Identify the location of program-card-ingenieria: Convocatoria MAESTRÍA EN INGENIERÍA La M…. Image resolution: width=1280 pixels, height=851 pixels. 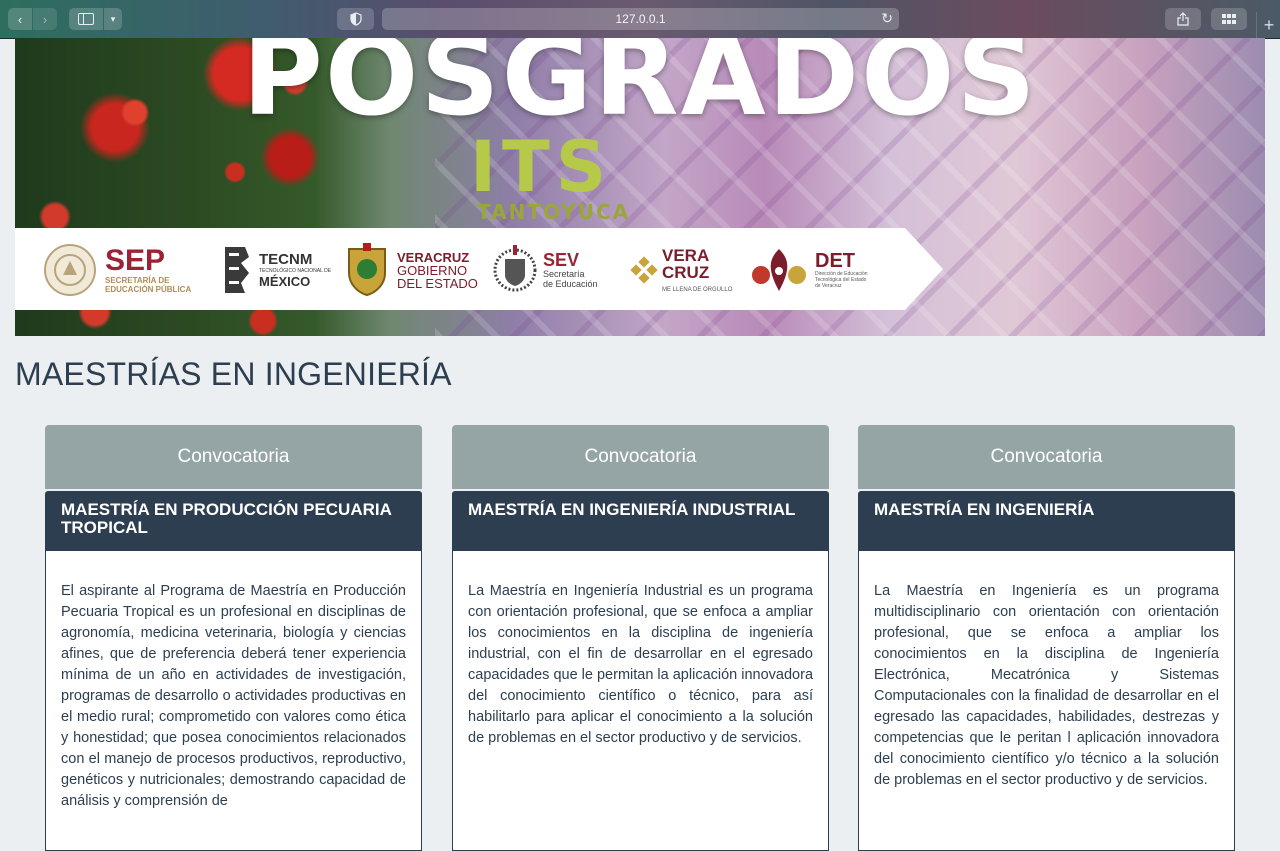
(1046, 638).